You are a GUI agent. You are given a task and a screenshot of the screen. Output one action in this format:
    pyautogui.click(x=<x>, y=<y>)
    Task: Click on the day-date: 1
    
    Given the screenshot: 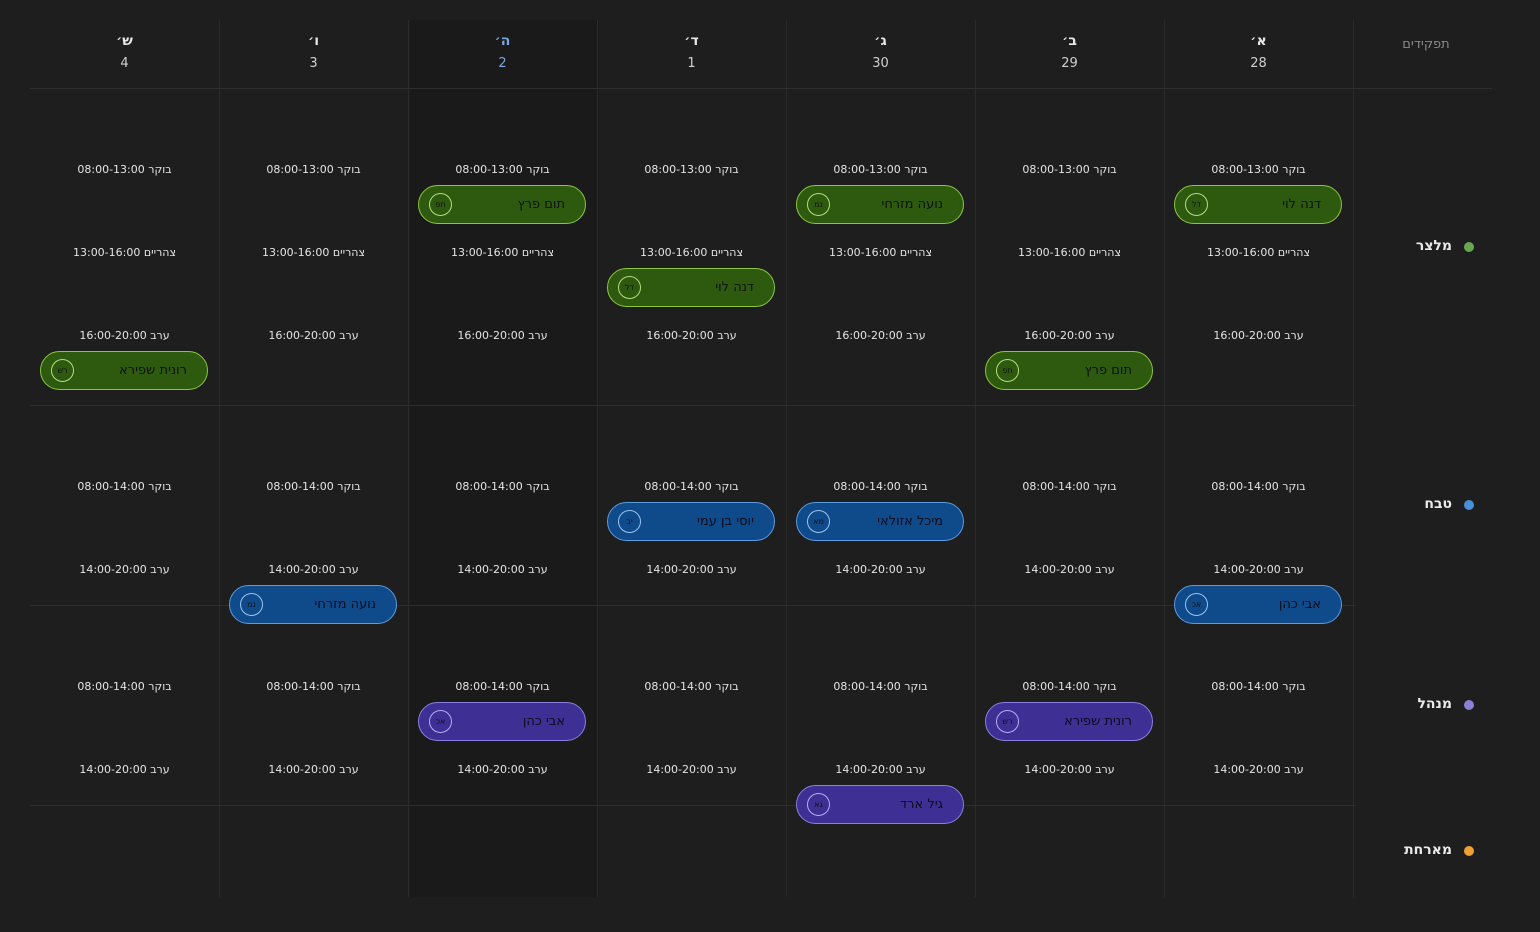 What is the action you would take?
    pyautogui.click(x=691, y=63)
    